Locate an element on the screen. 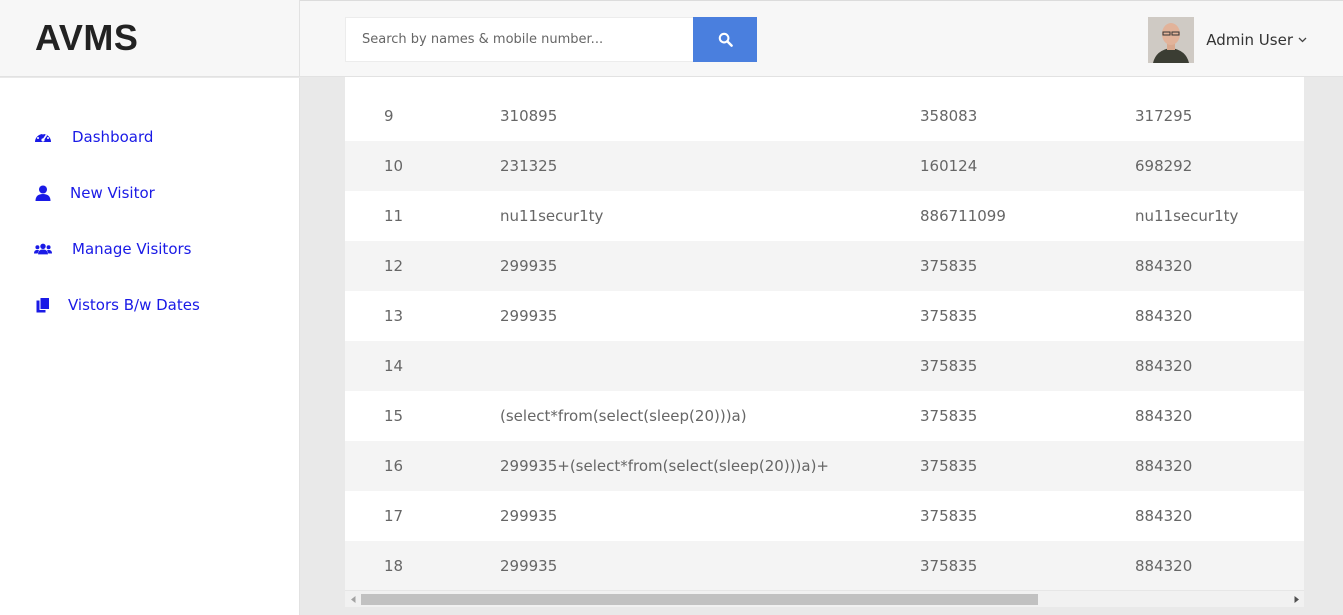  cell-id: 11 is located at coordinates (394, 216).